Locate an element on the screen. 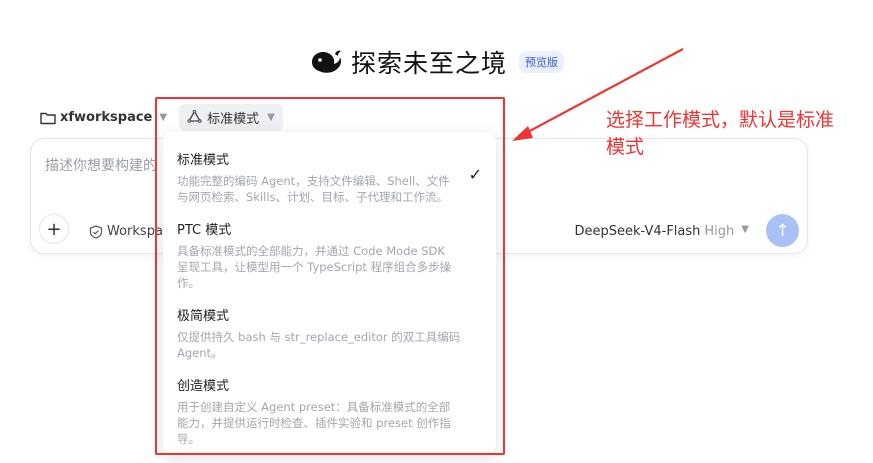 This screenshot has height=463, width=873. annotation-line: 选择工作模式，默认是标准 is located at coordinates (720, 120).